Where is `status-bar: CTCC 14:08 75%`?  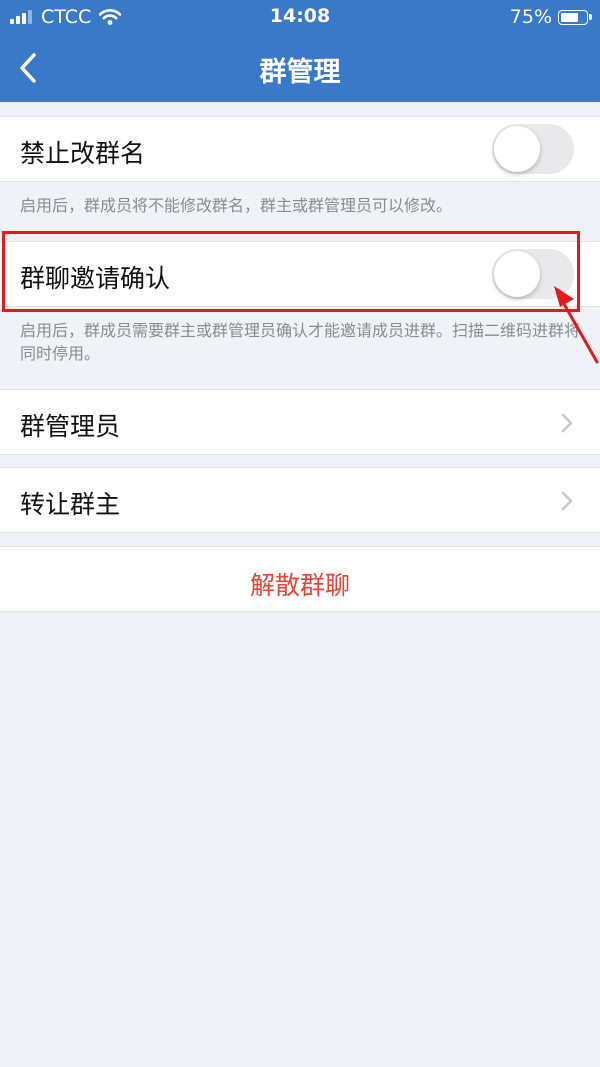 status-bar: CTCC 14:08 75% is located at coordinates (300, 17).